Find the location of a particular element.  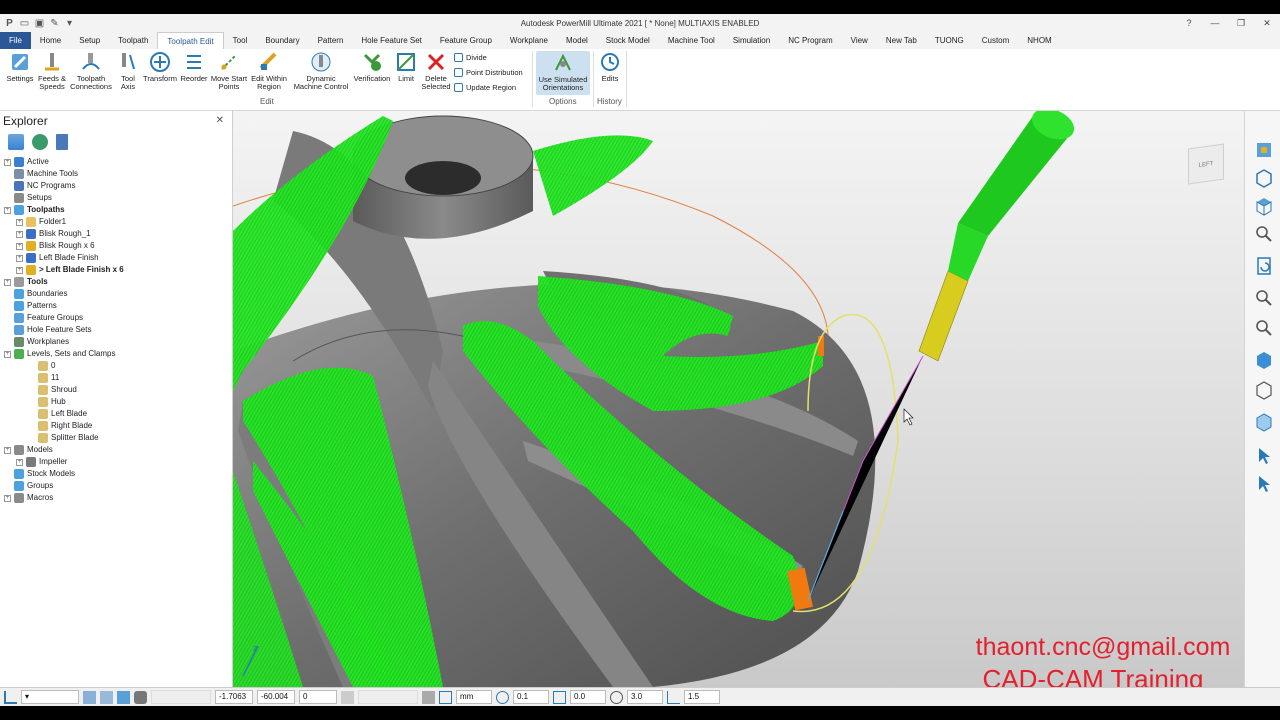

tree-item: + Left Blade Finish is located at coordinates (116, 258).